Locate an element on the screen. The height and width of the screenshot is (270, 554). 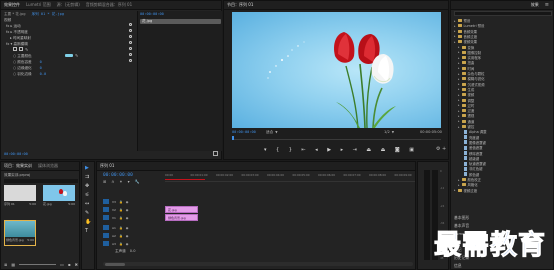
export-frame-icon: ◙ is located at coordinates (397, 150).